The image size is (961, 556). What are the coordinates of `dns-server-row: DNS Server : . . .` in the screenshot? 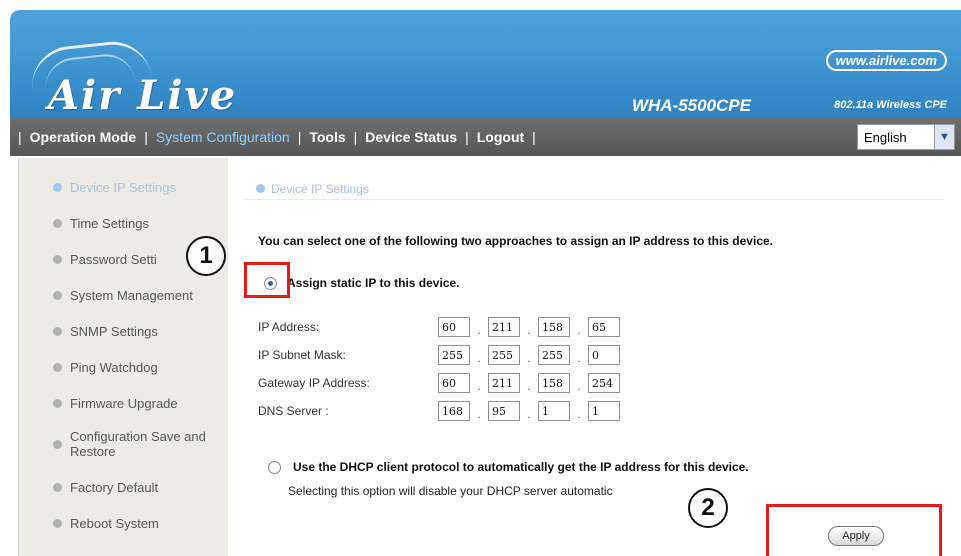 It's located at (439, 411).